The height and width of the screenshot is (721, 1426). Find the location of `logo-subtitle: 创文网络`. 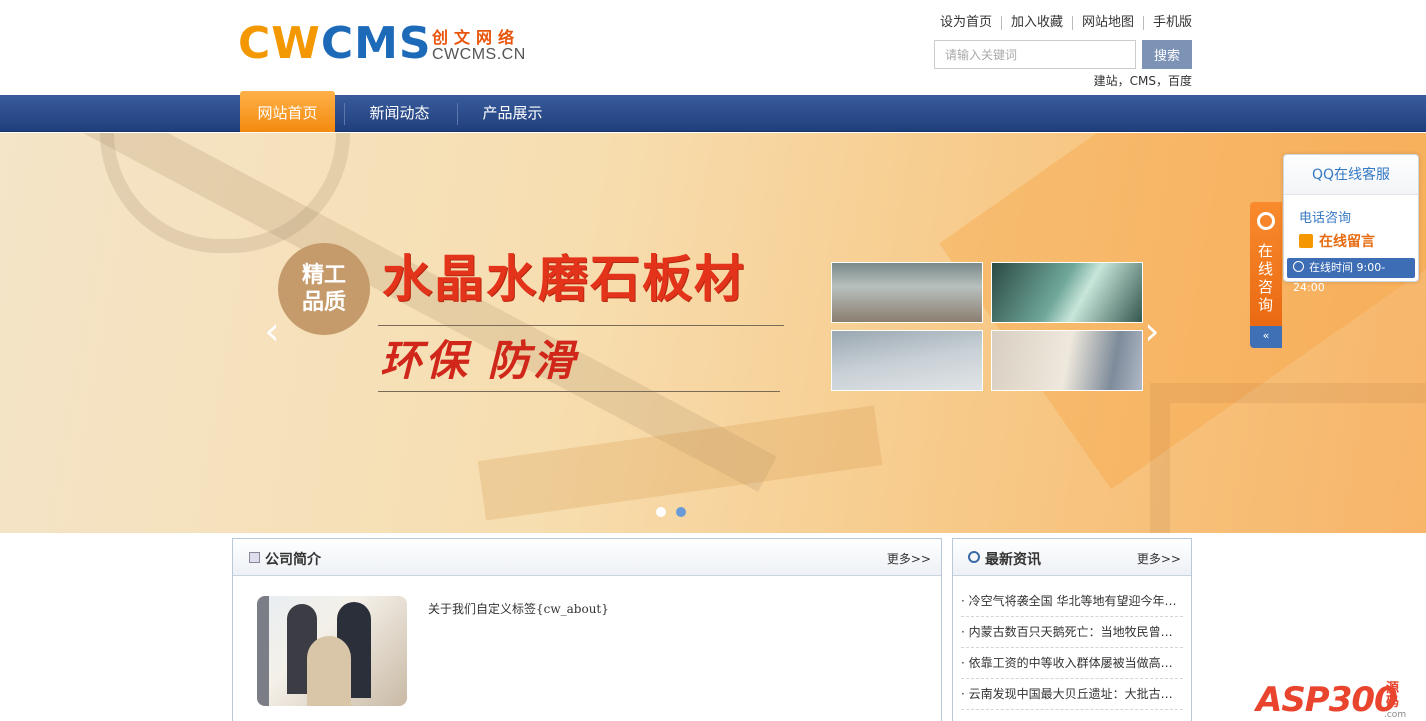

logo-subtitle: 创文网络 is located at coordinates (476, 37).